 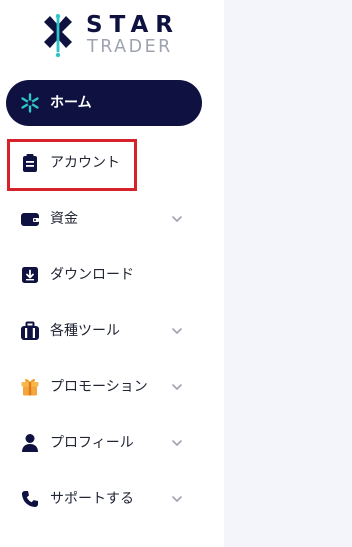 I want to click on download-icon, so click(x=30, y=275).